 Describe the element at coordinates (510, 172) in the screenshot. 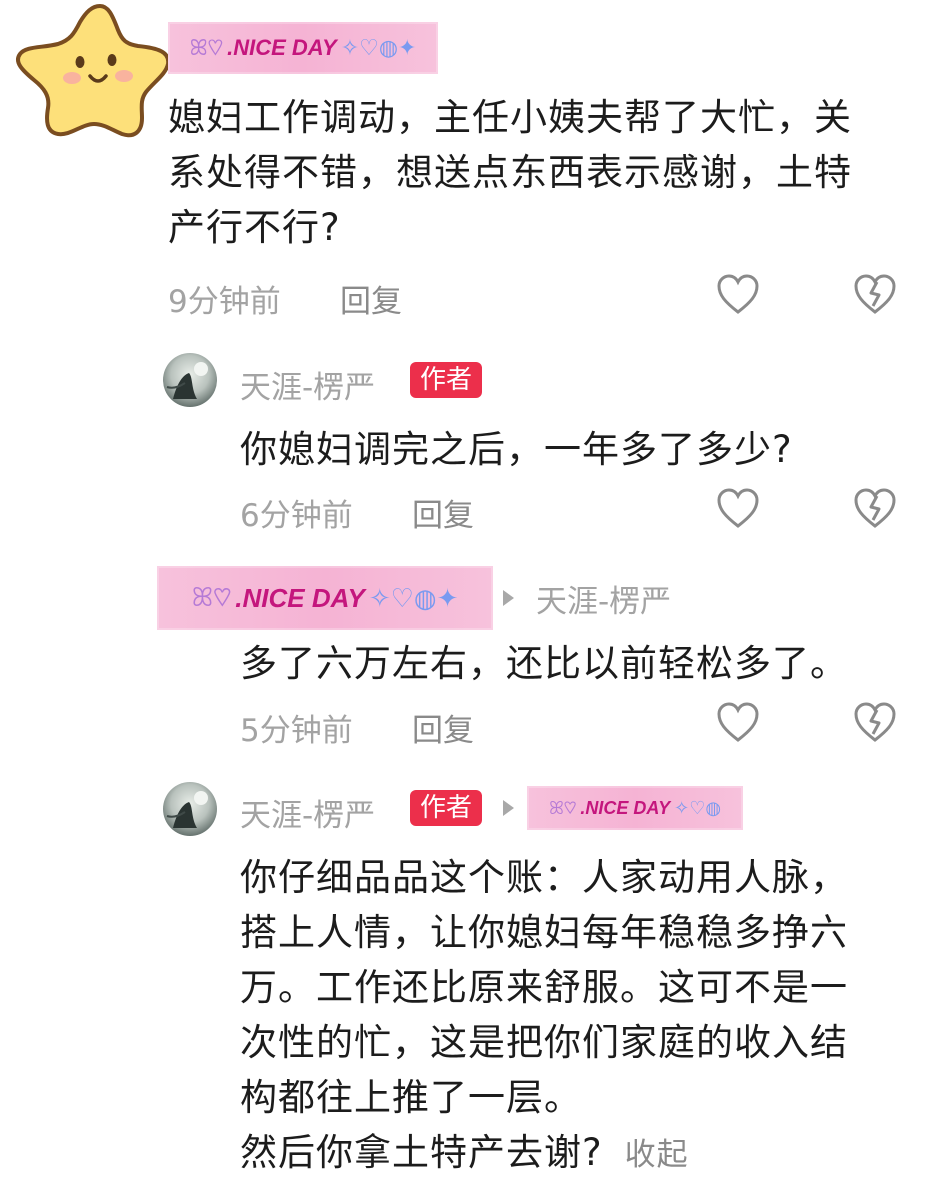

I see `comment-text-line: 系处得不错，想送点东西表示感谢，土特` at that location.